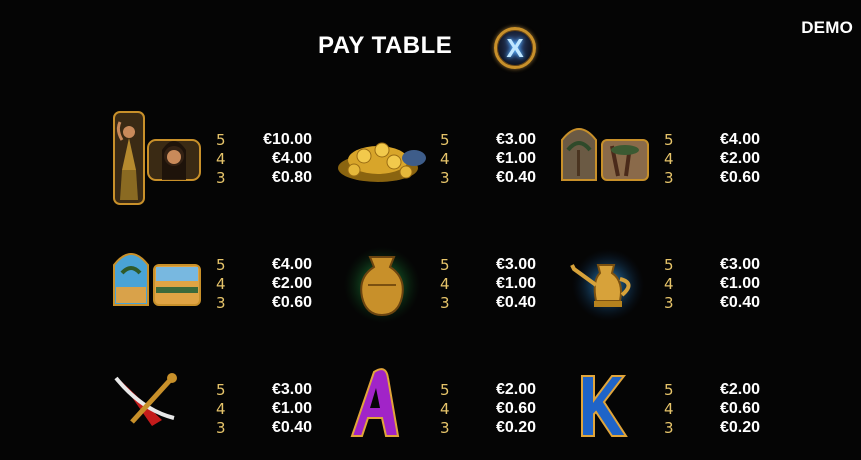  Describe the element at coordinates (264, 158) in the screenshot. I see `pay-list: 5 €10.00 4 €4.00 3 €0.80` at that location.